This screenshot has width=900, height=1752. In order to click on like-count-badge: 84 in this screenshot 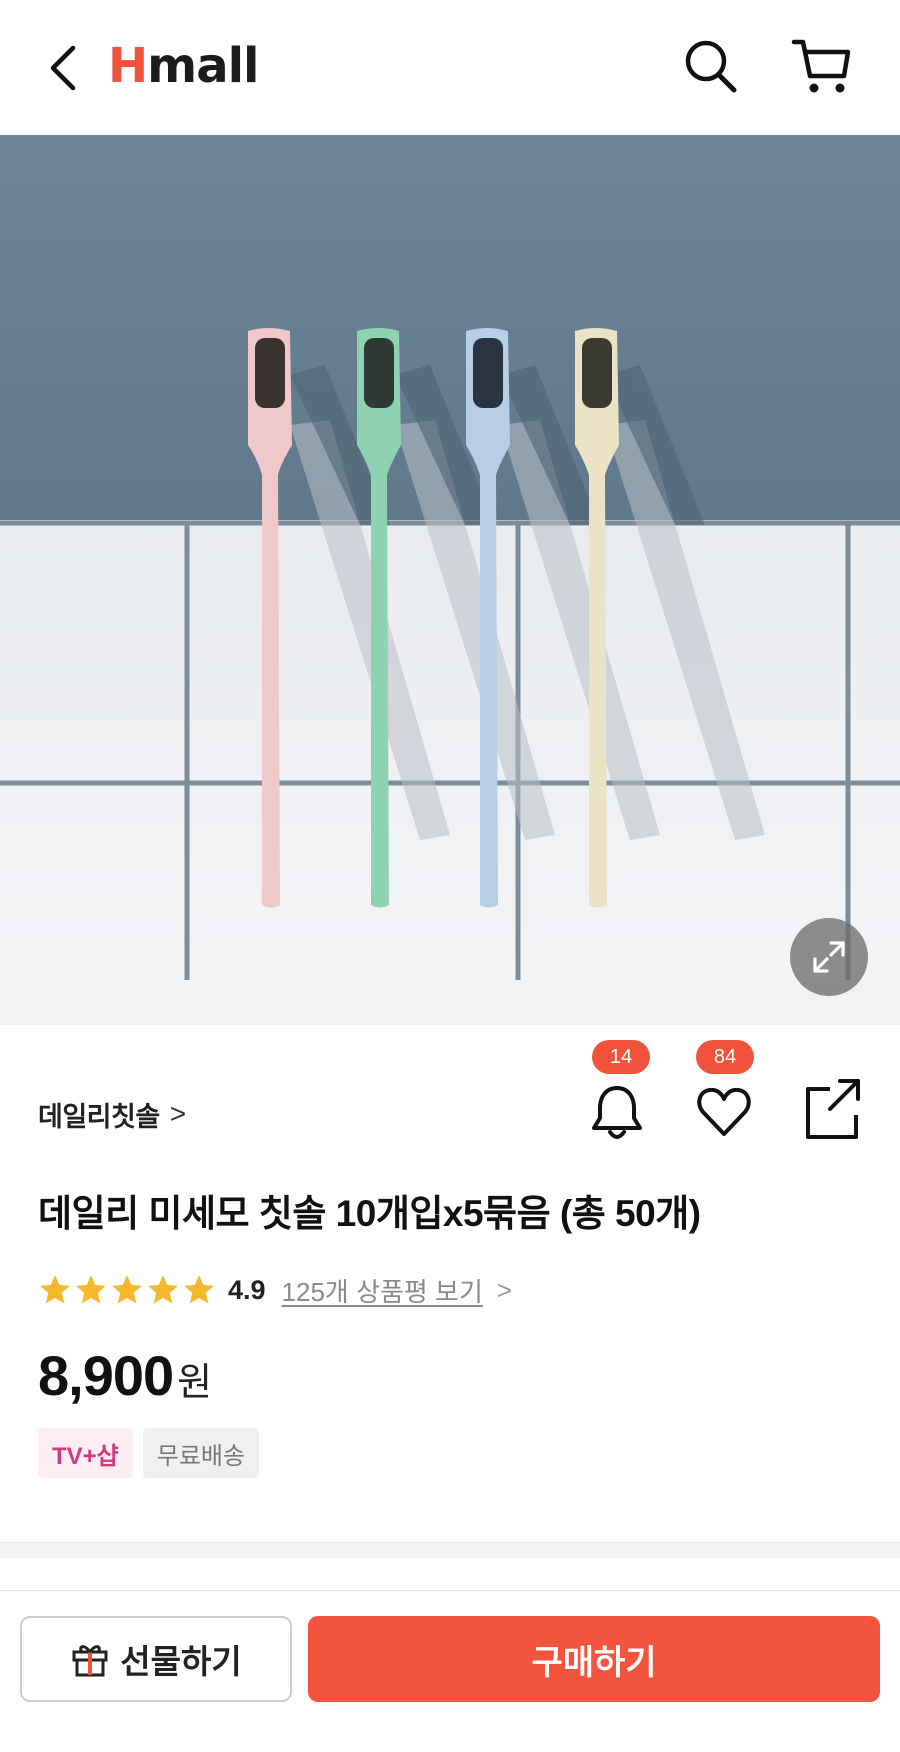, I will do `click(725, 1057)`.